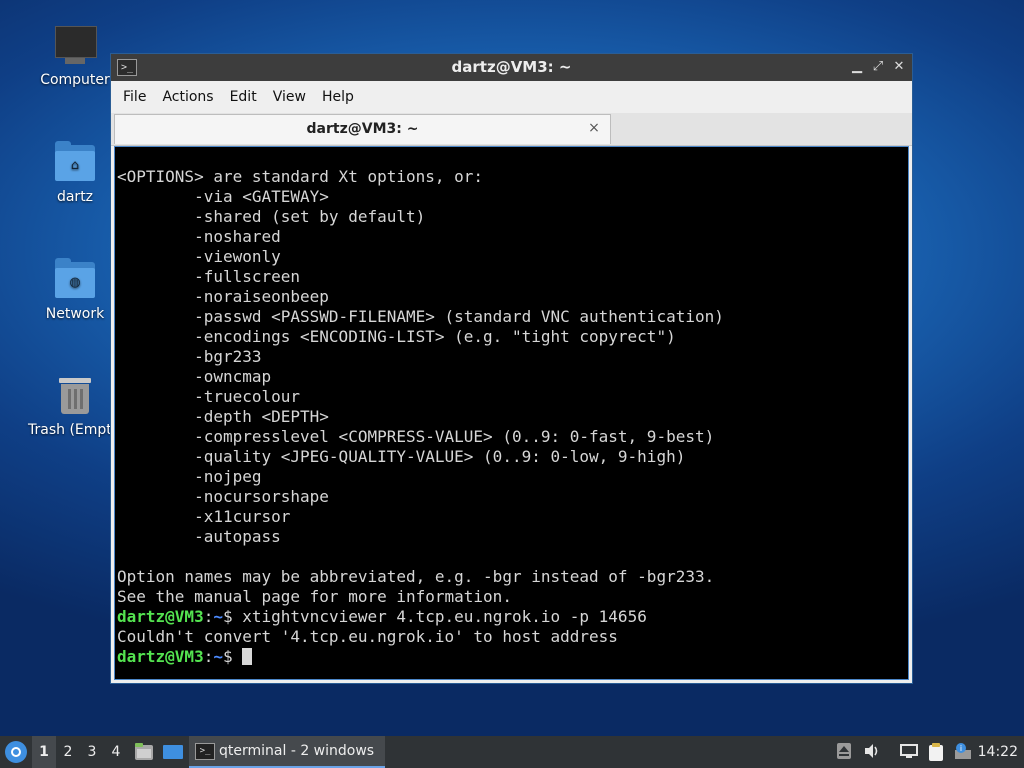  Describe the element at coordinates (223, 416) in the screenshot. I see `terminal-line: -depth <DEPTH>` at that location.